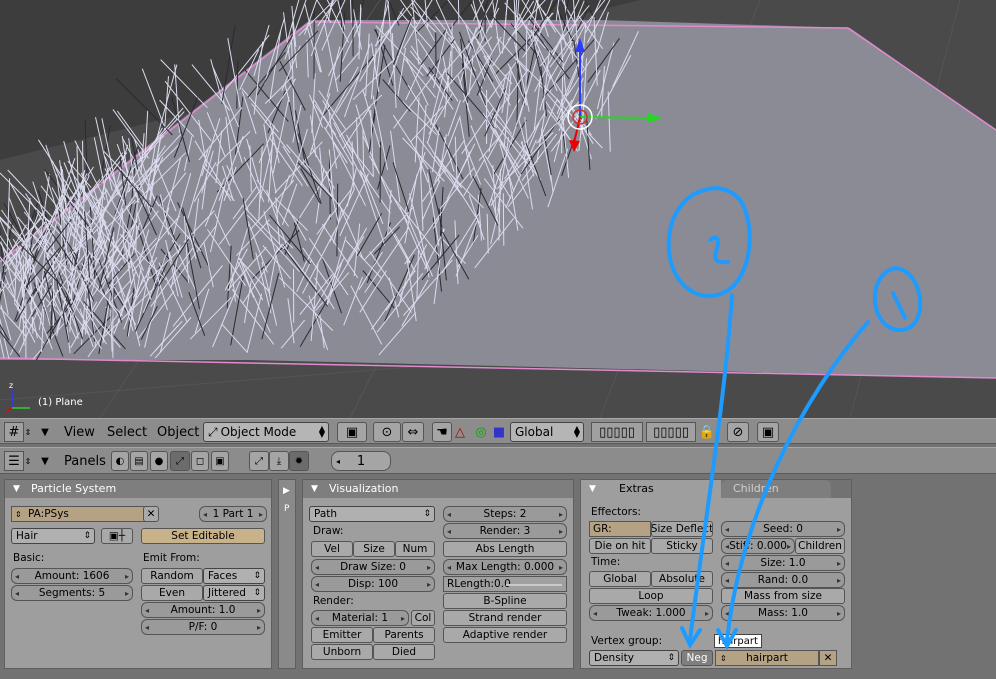  Describe the element at coordinates (534, 585) in the screenshot. I see `slider-track` at that location.